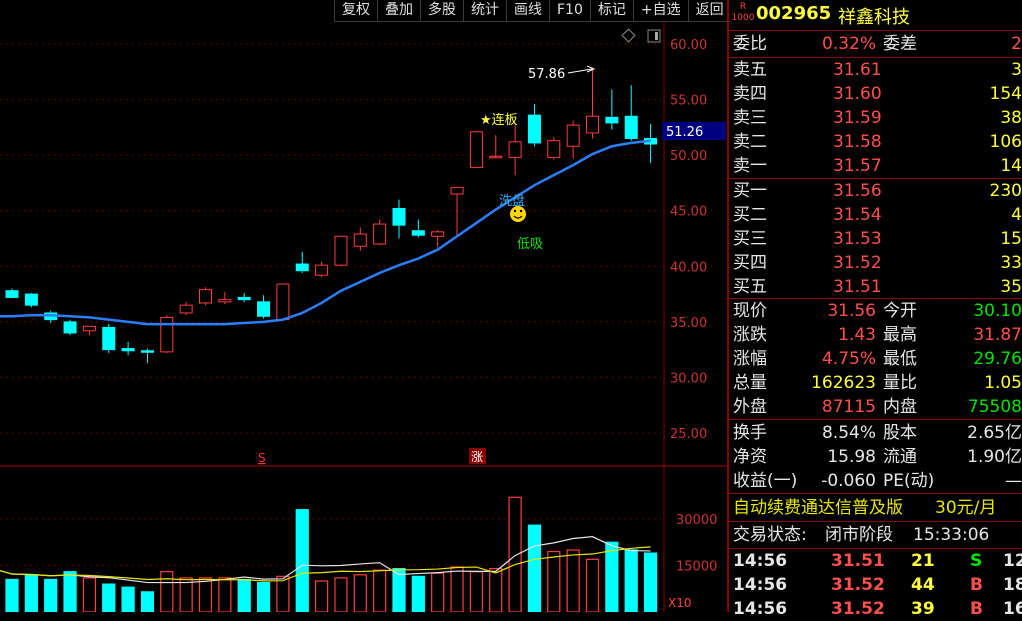 This screenshot has width=1022, height=621. Describe the element at coordinates (688, 45) in the screenshot. I see `price-tick-label: 60.00` at that location.